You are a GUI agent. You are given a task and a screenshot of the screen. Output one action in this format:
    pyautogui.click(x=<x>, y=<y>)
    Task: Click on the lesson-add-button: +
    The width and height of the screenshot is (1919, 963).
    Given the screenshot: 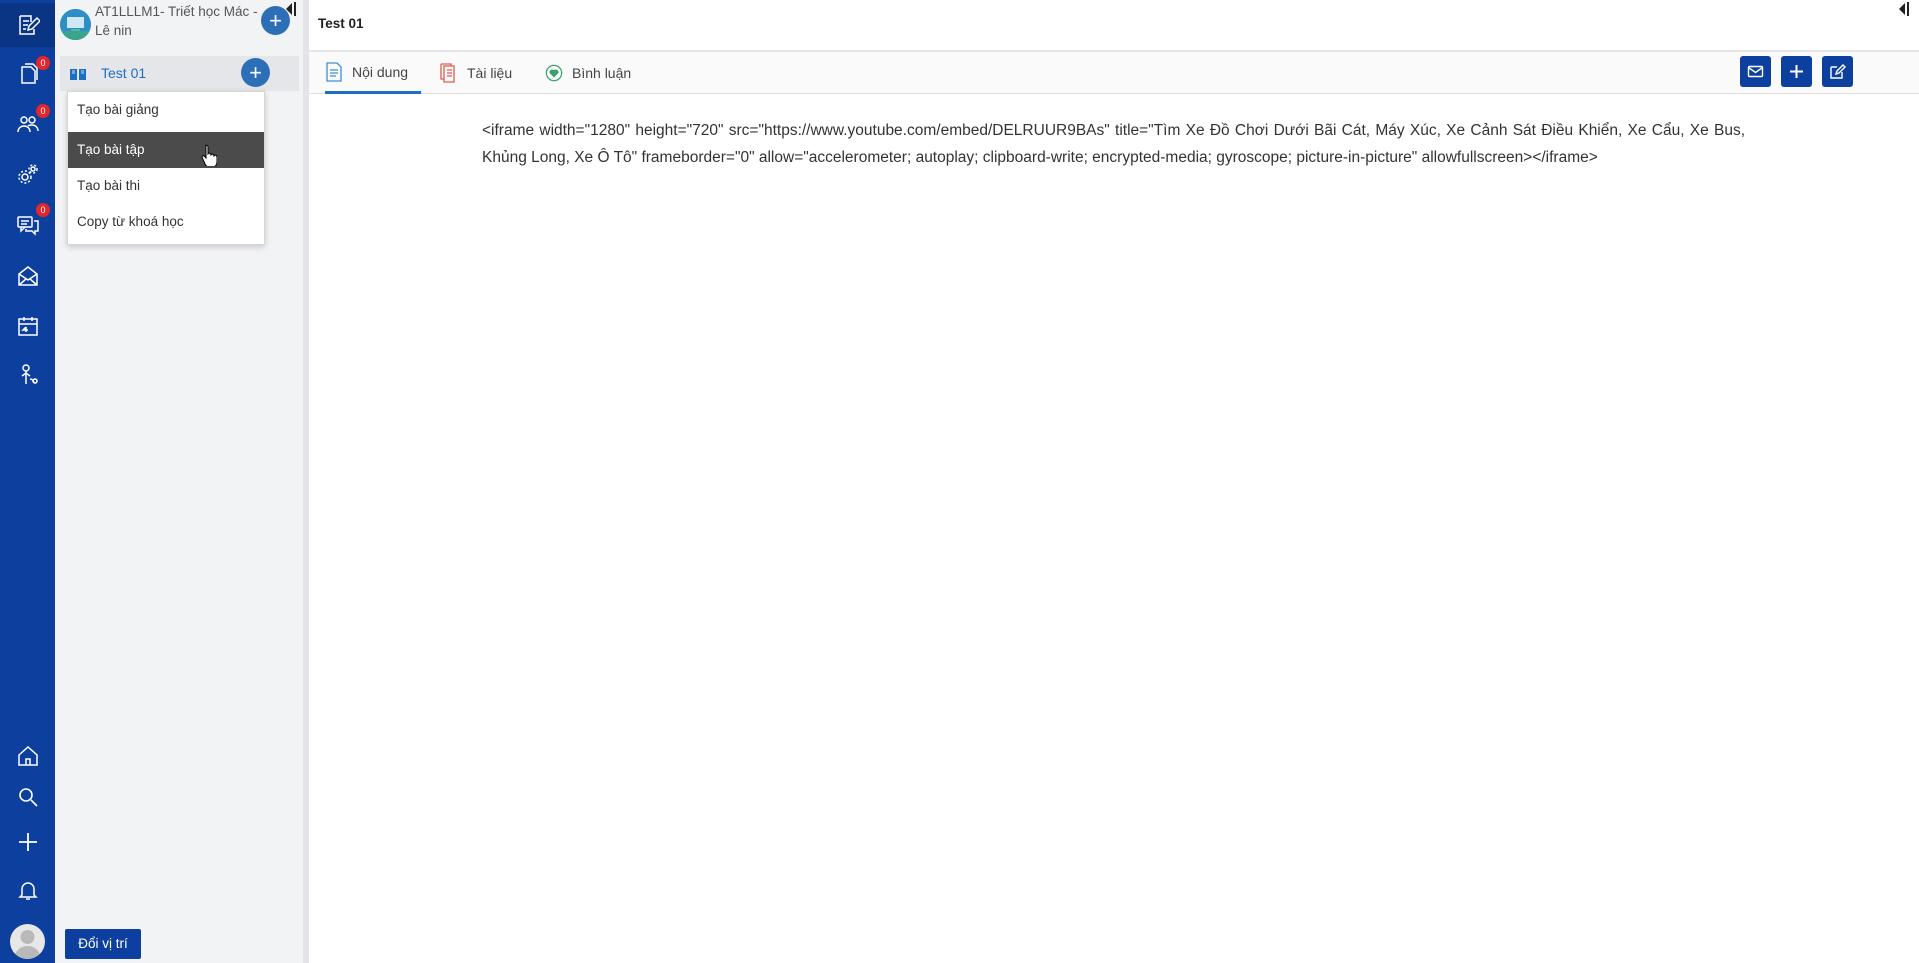 What is the action you would take?
    pyautogui.click(x=255, y=72)
    